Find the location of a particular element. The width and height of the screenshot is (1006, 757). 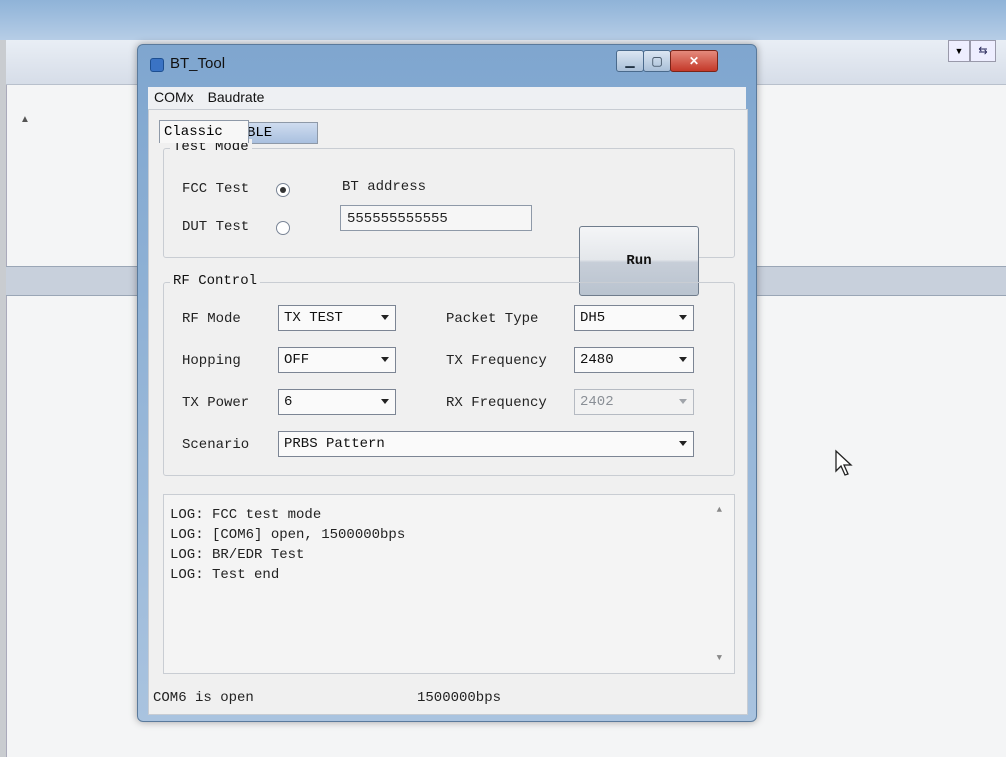

tx-power-select: 6 is located at coordinates (337, 402).